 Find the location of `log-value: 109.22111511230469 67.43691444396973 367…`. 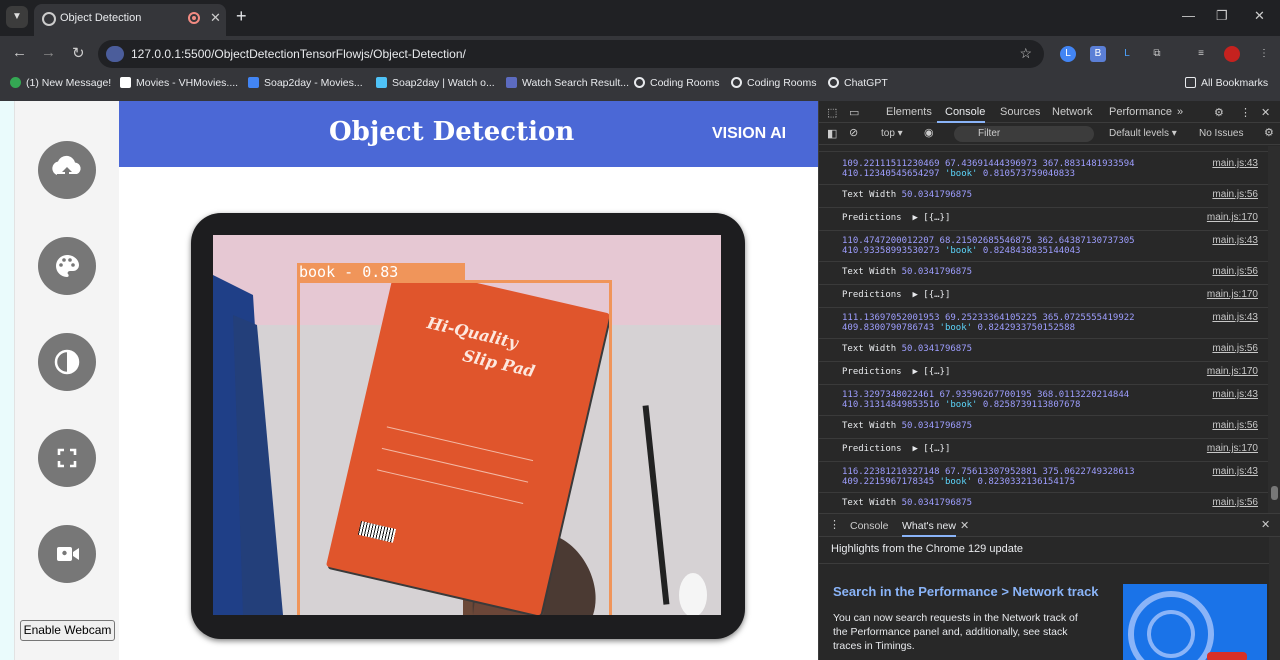

log-value: 109.22111511230469 67.43691444396973 367… is located at coordinates (988, 164).